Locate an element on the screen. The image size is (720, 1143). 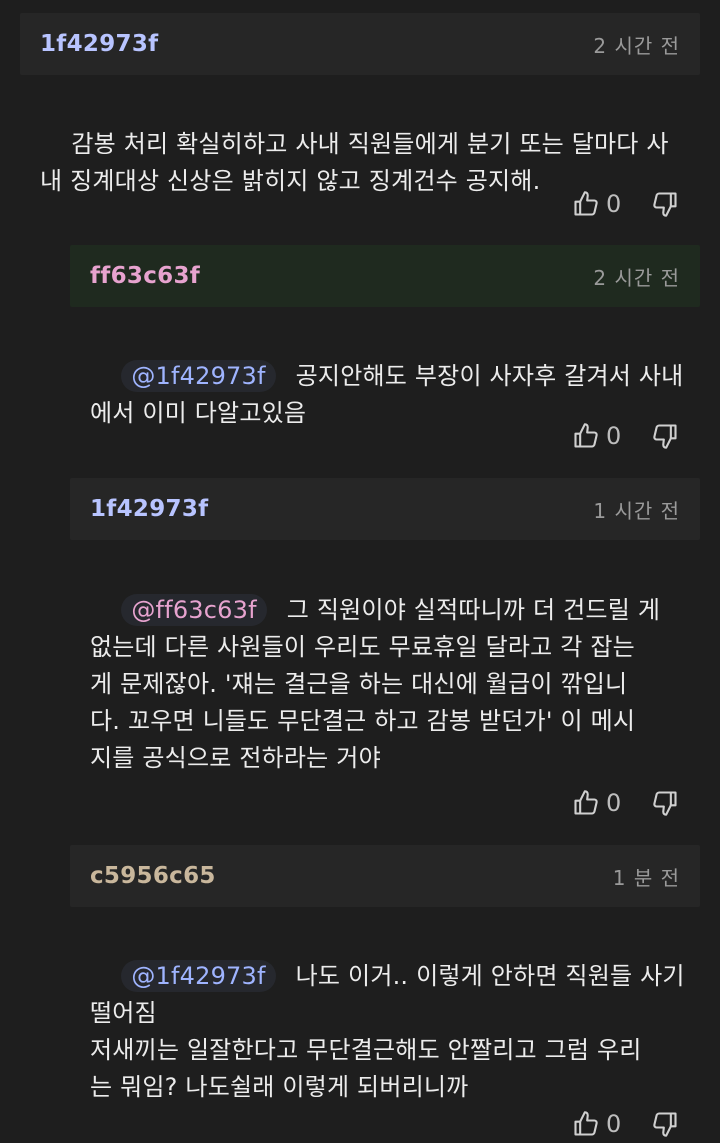
mention-tag: @ff63c63f is located at coordinates (194, 610).